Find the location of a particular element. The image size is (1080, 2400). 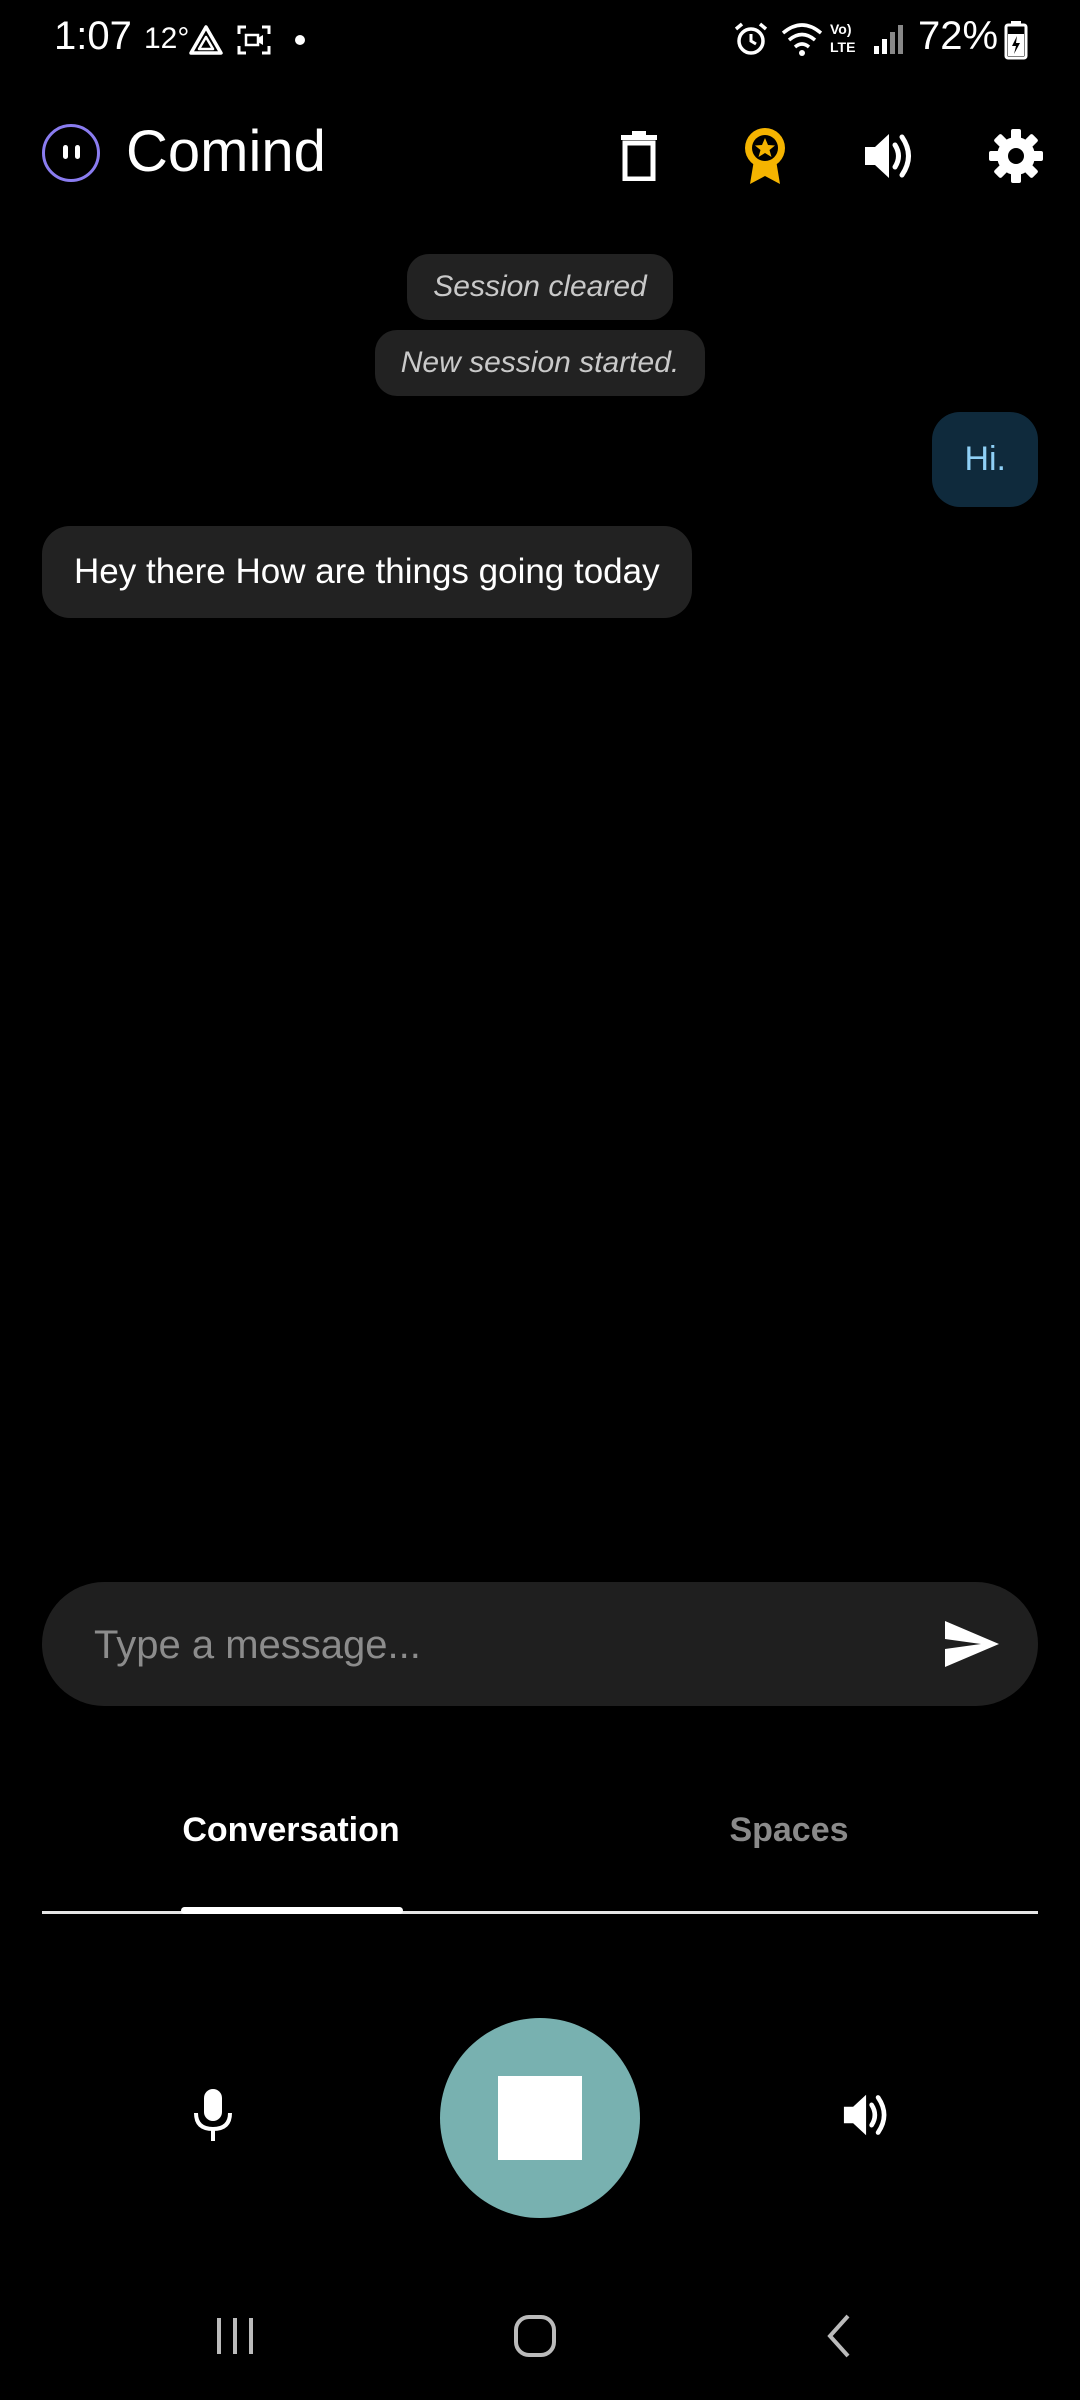

nav-back-button is located at coordinates (839, 2336).